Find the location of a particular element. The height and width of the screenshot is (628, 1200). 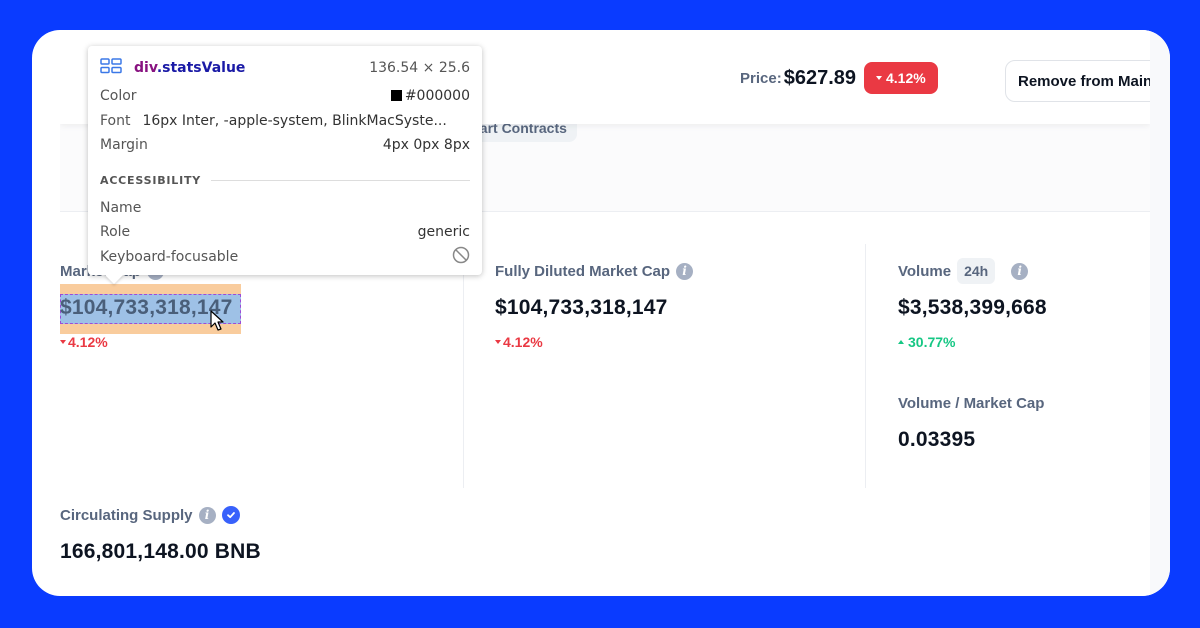

accessibility-section-header: ACCESSIBILITY is located at coordinates (285, 181).